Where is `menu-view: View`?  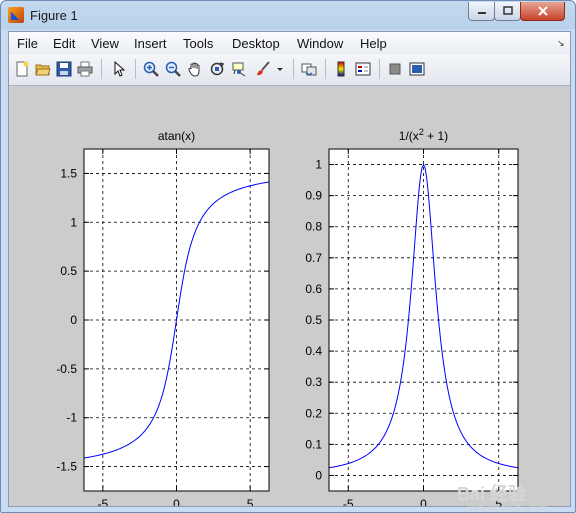 menu-view: View is located at coordinates (105, 43).